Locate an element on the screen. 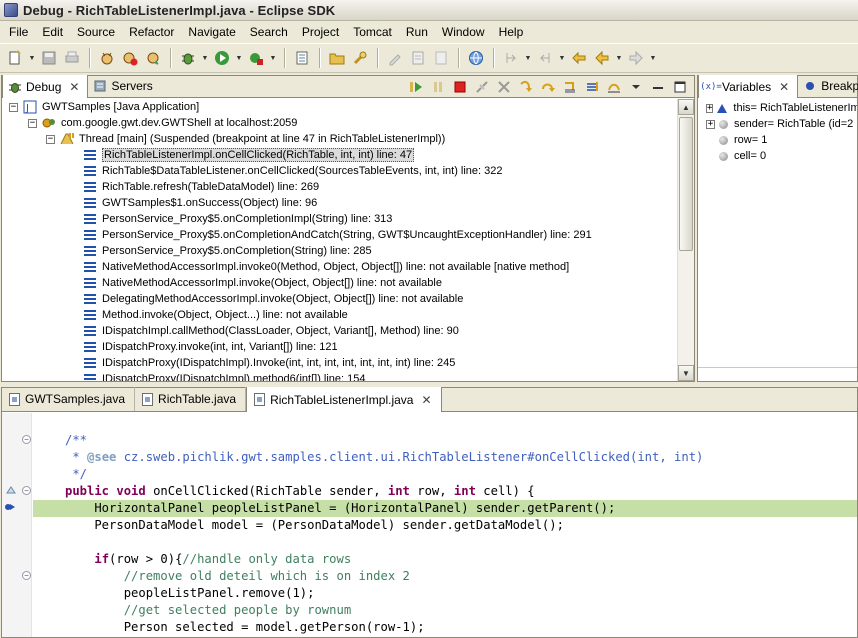 The height and width of the screenshot is (638, 858). new-dropdown-icon: ▼ is located at coordinates (32, 58).